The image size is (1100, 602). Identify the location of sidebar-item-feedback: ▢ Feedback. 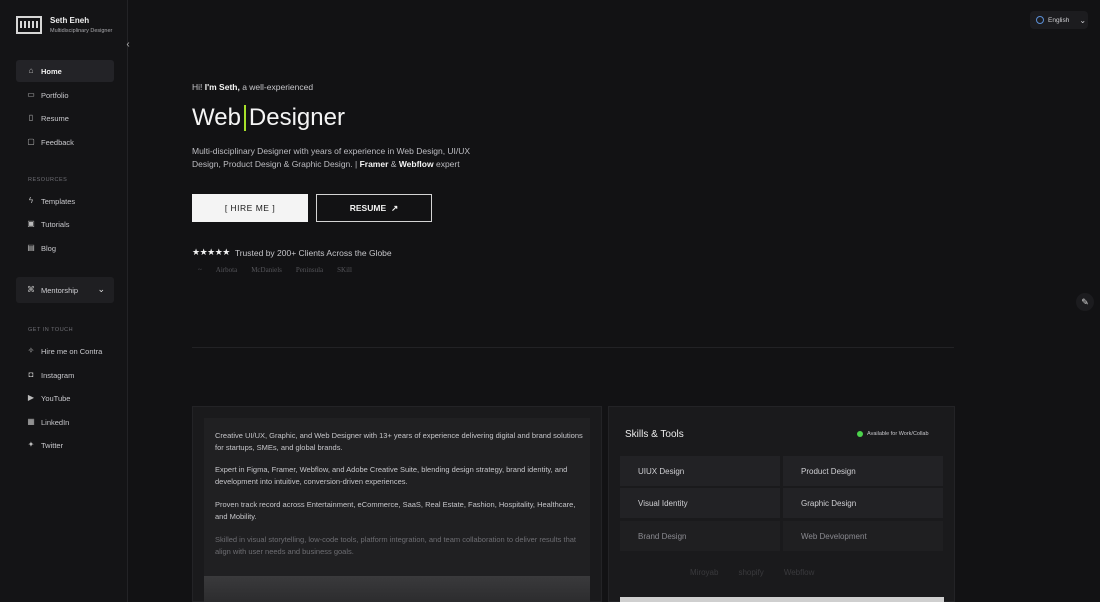
(65, 142).